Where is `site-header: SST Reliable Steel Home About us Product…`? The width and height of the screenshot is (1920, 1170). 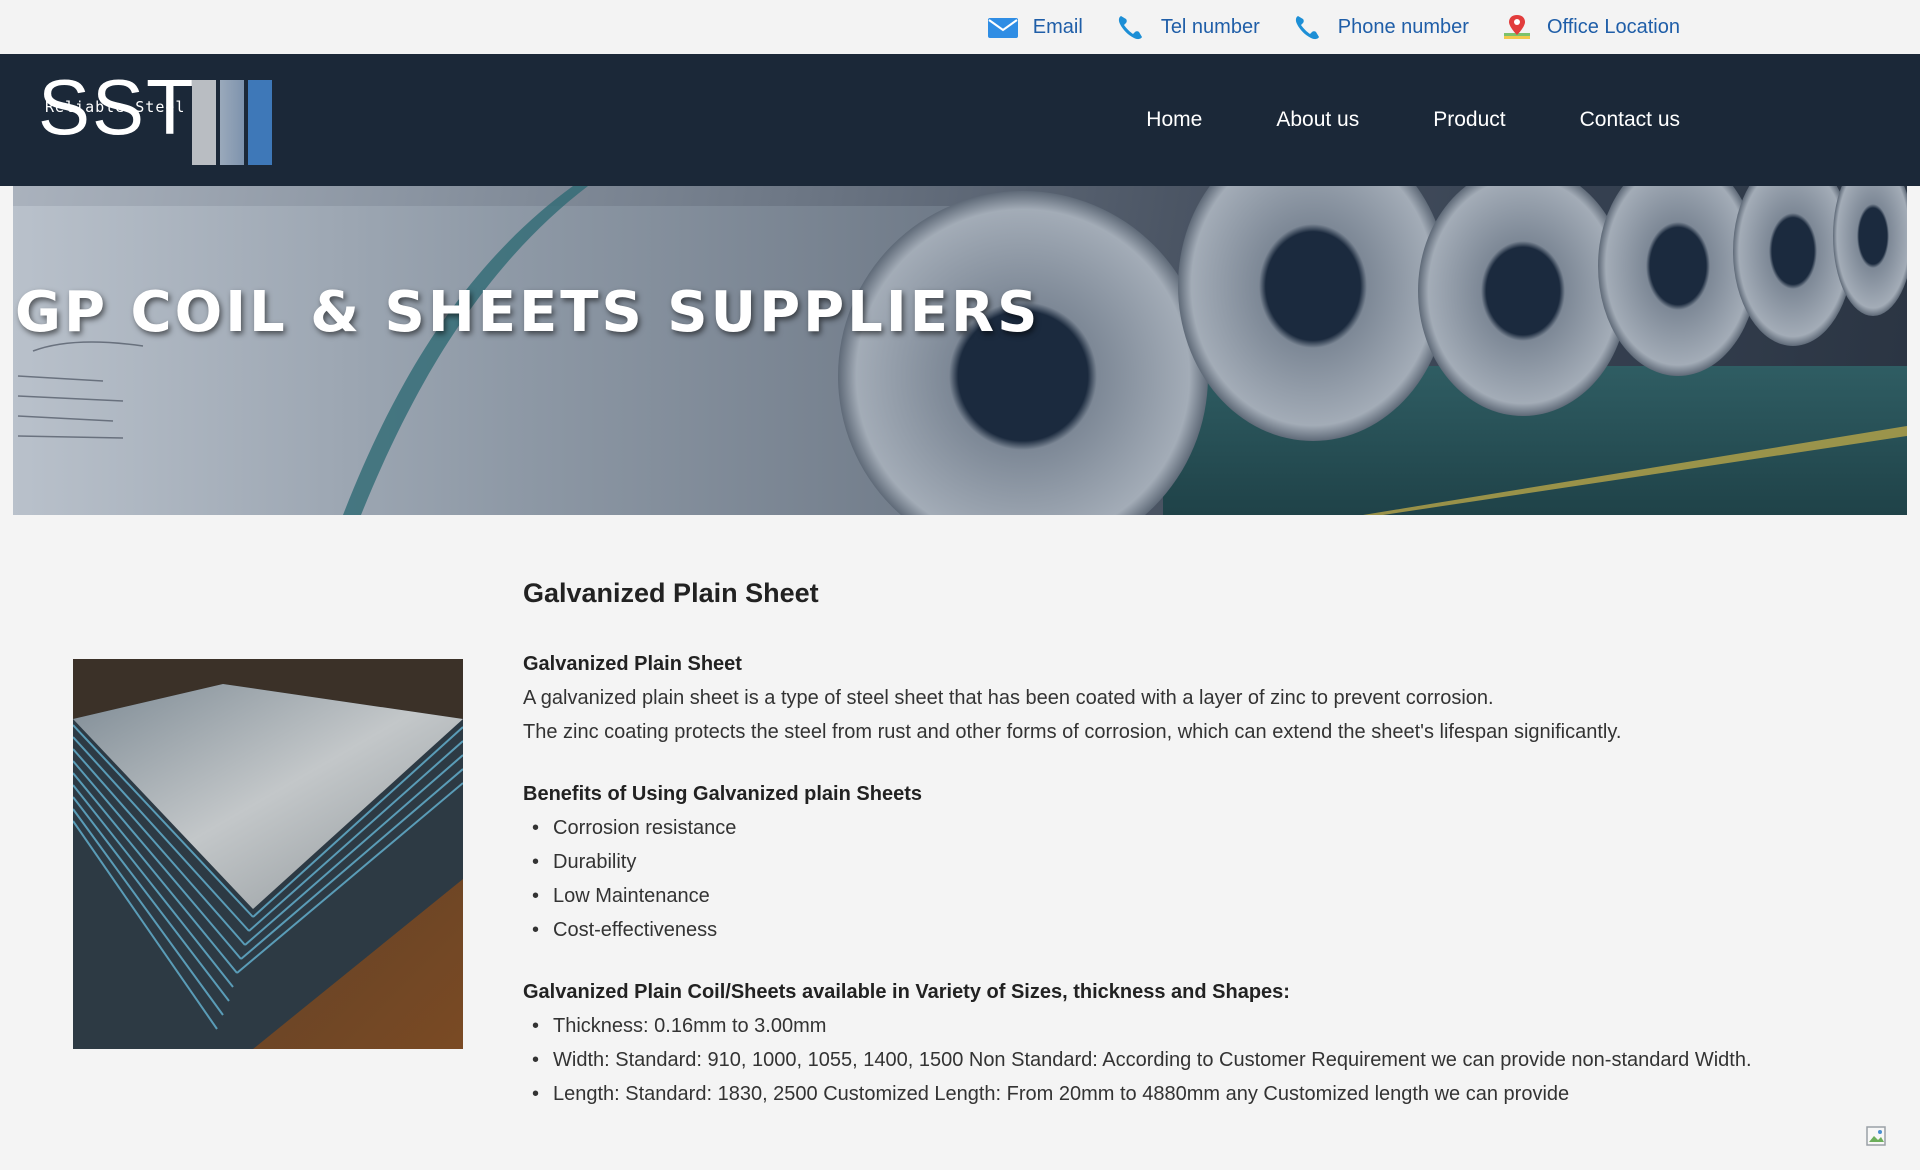 site-header: SST Reliable Steel Home About us Product… is located at coordinates (960, 120).